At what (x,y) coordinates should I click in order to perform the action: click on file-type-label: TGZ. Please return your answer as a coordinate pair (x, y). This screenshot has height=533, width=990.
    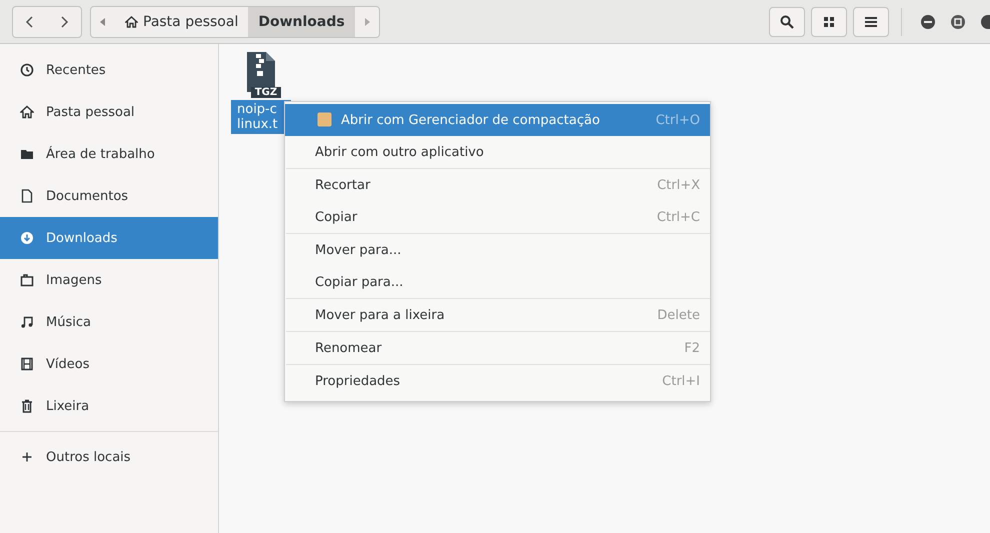
    Looking at the image, I should click on (266, 92).